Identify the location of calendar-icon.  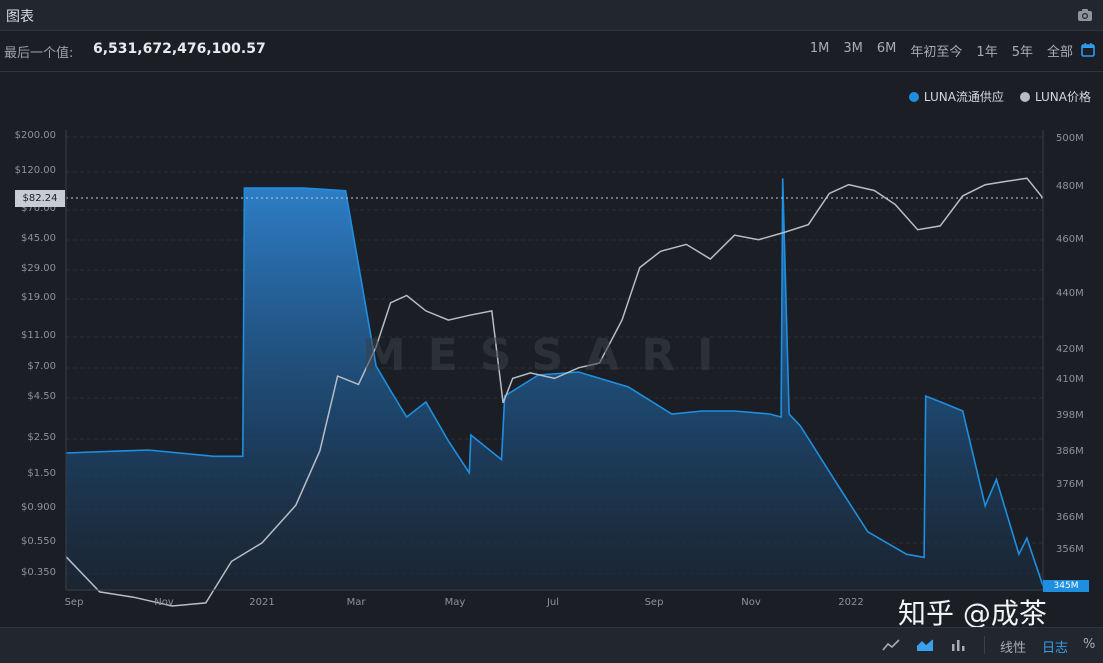
(1088, 51).